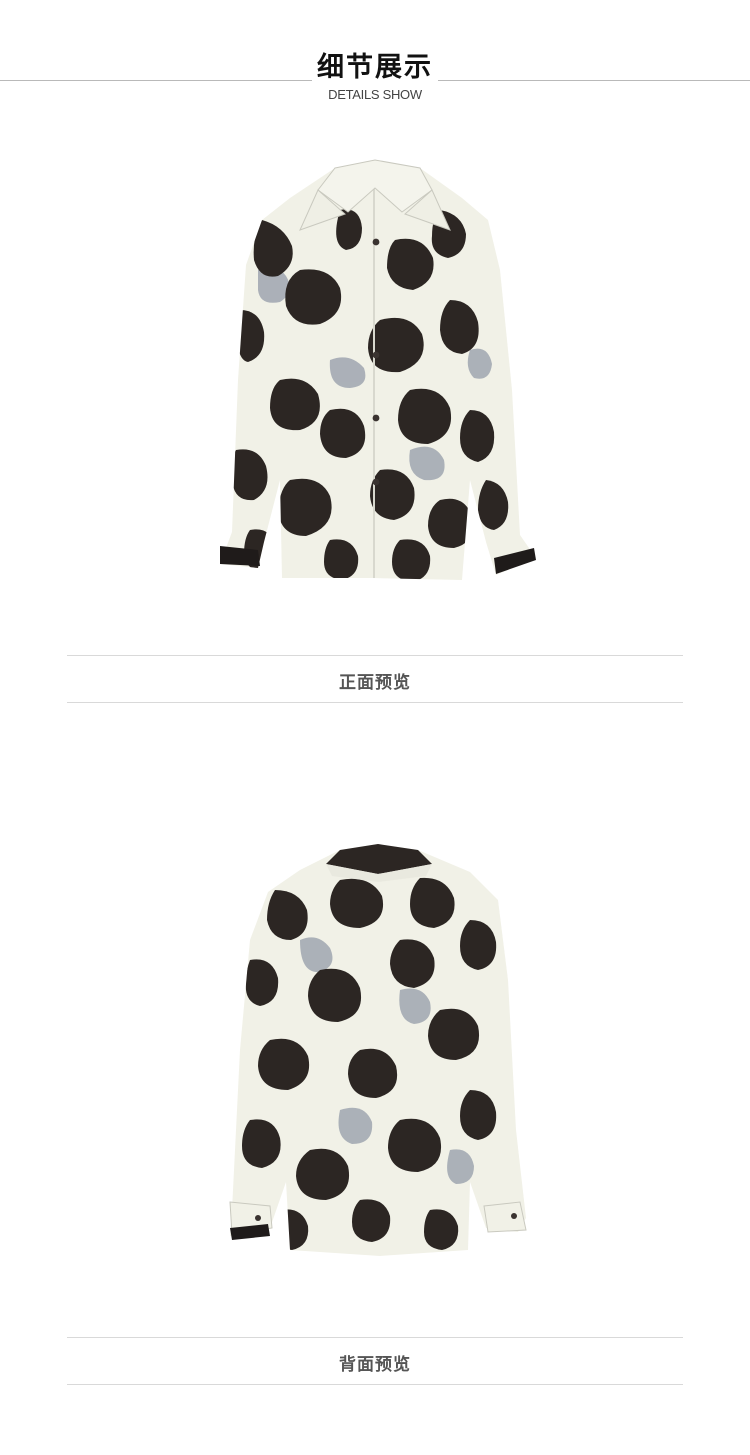 This screenshot has width=750, height=1455. I want to click on section-subtitle: DETAILS SHOW, so click(375, 94).